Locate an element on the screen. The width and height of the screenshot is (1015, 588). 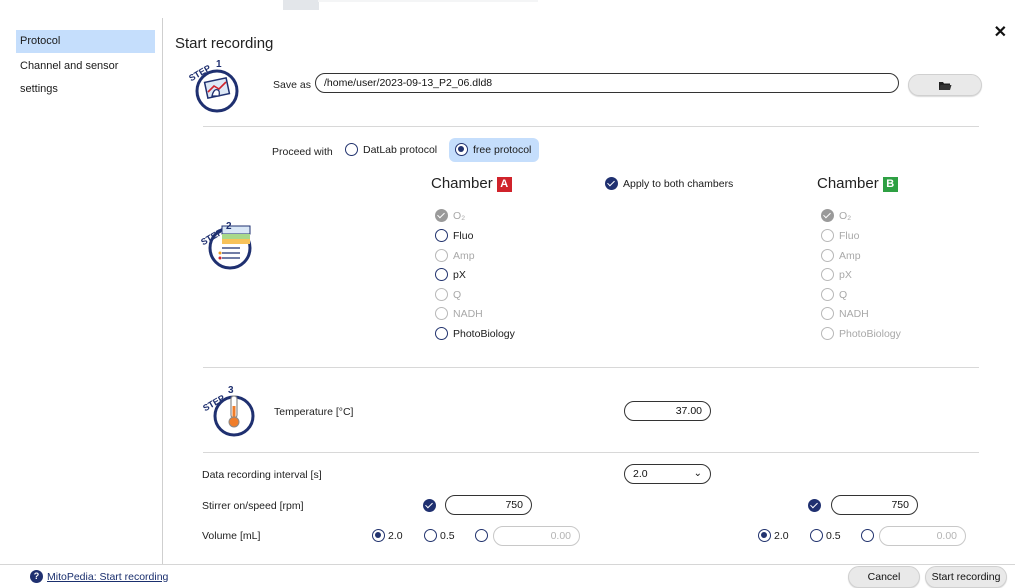
interval-label: Data recording interval [s] is located at coordinates (262, 475).